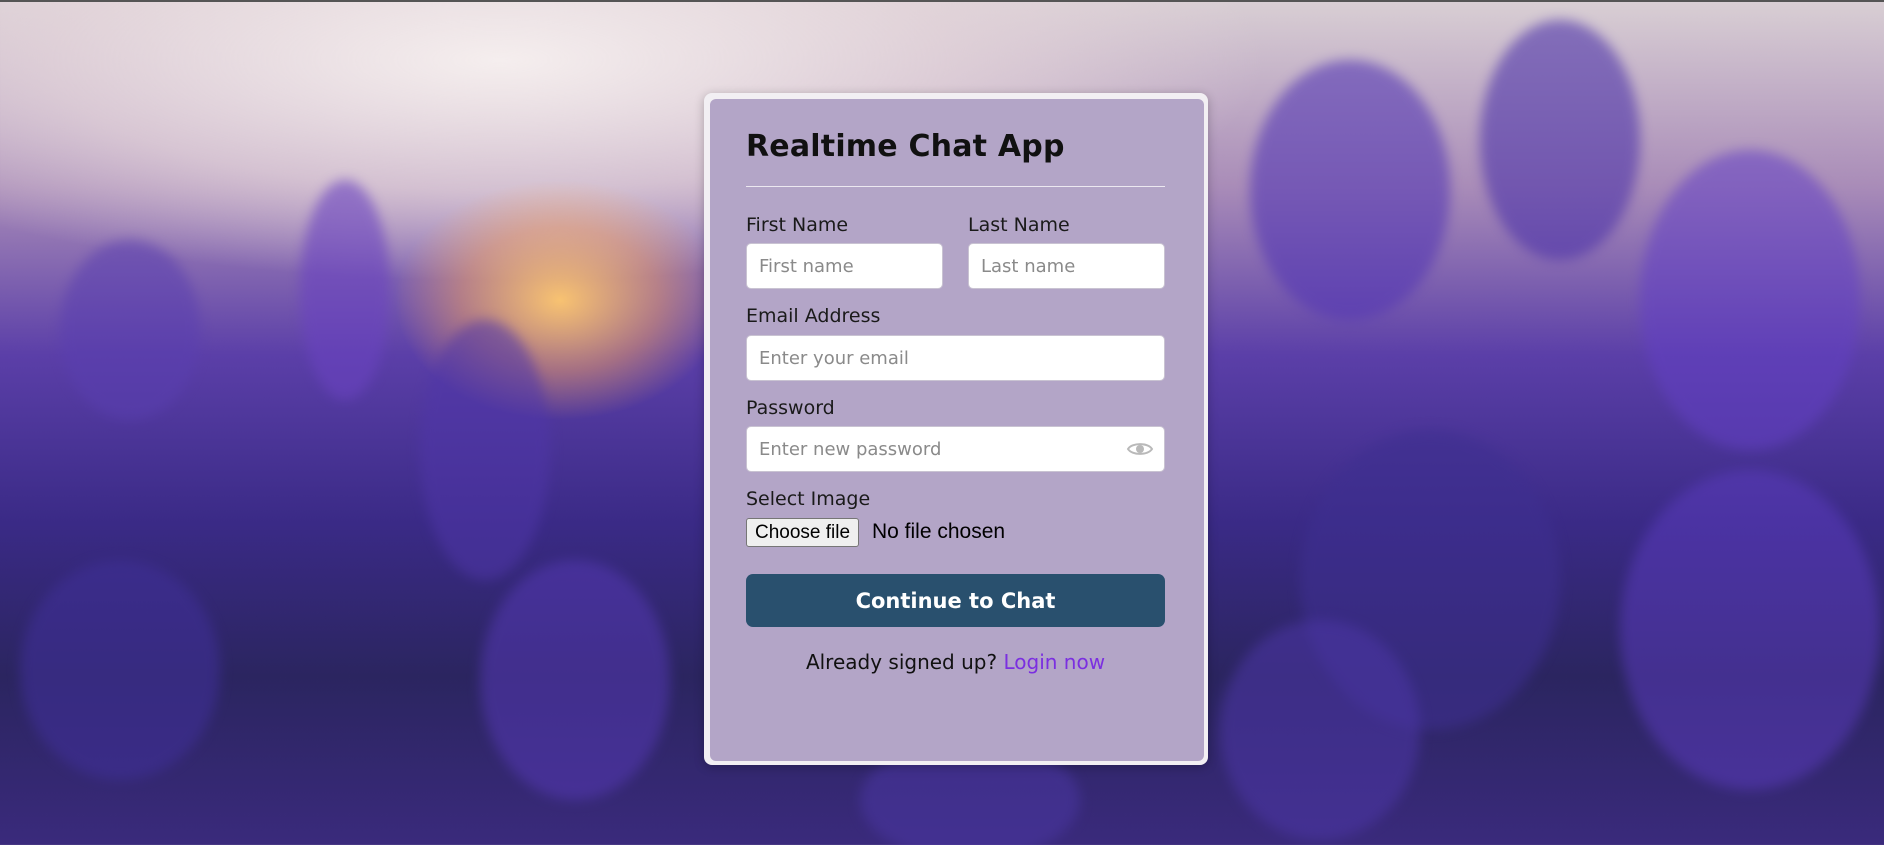  What do you see at coordinates (1054, 662) in the screenshot?
I see `login-now-link: Login now` at bounding box center [1054, 662].